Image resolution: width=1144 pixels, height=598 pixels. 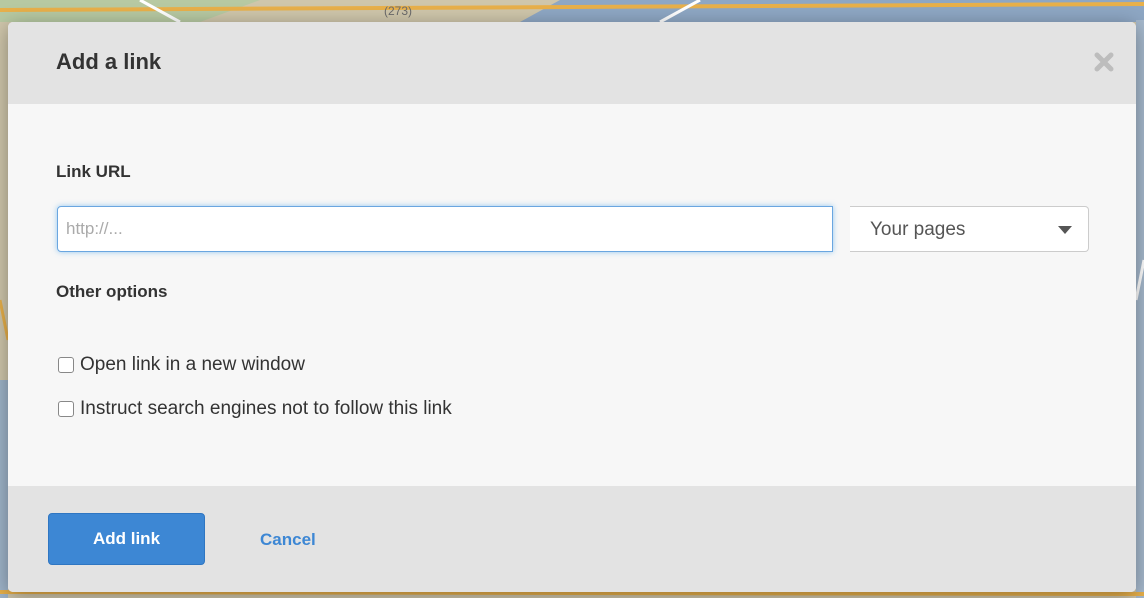 What do you see at coordinates (192, 364) in the screenshot?
I see `new-window-label: Open link in a new window` at bounding box center [192, 364].